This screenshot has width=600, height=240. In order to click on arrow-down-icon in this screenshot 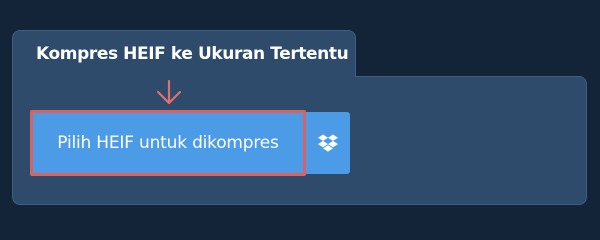, I will do `click(169, 92)`.